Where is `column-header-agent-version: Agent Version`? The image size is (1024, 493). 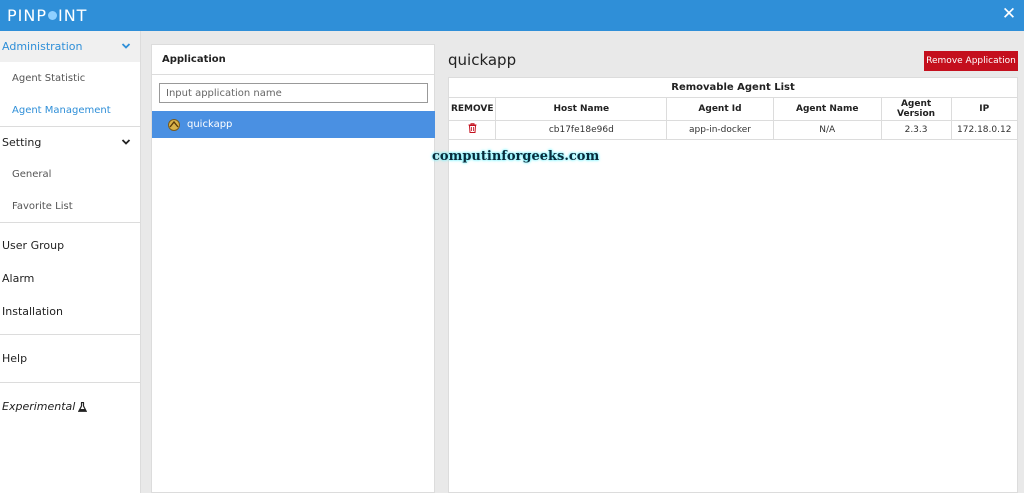 column-header-agent-version: Agent Version is located at coordinates (916, 109).